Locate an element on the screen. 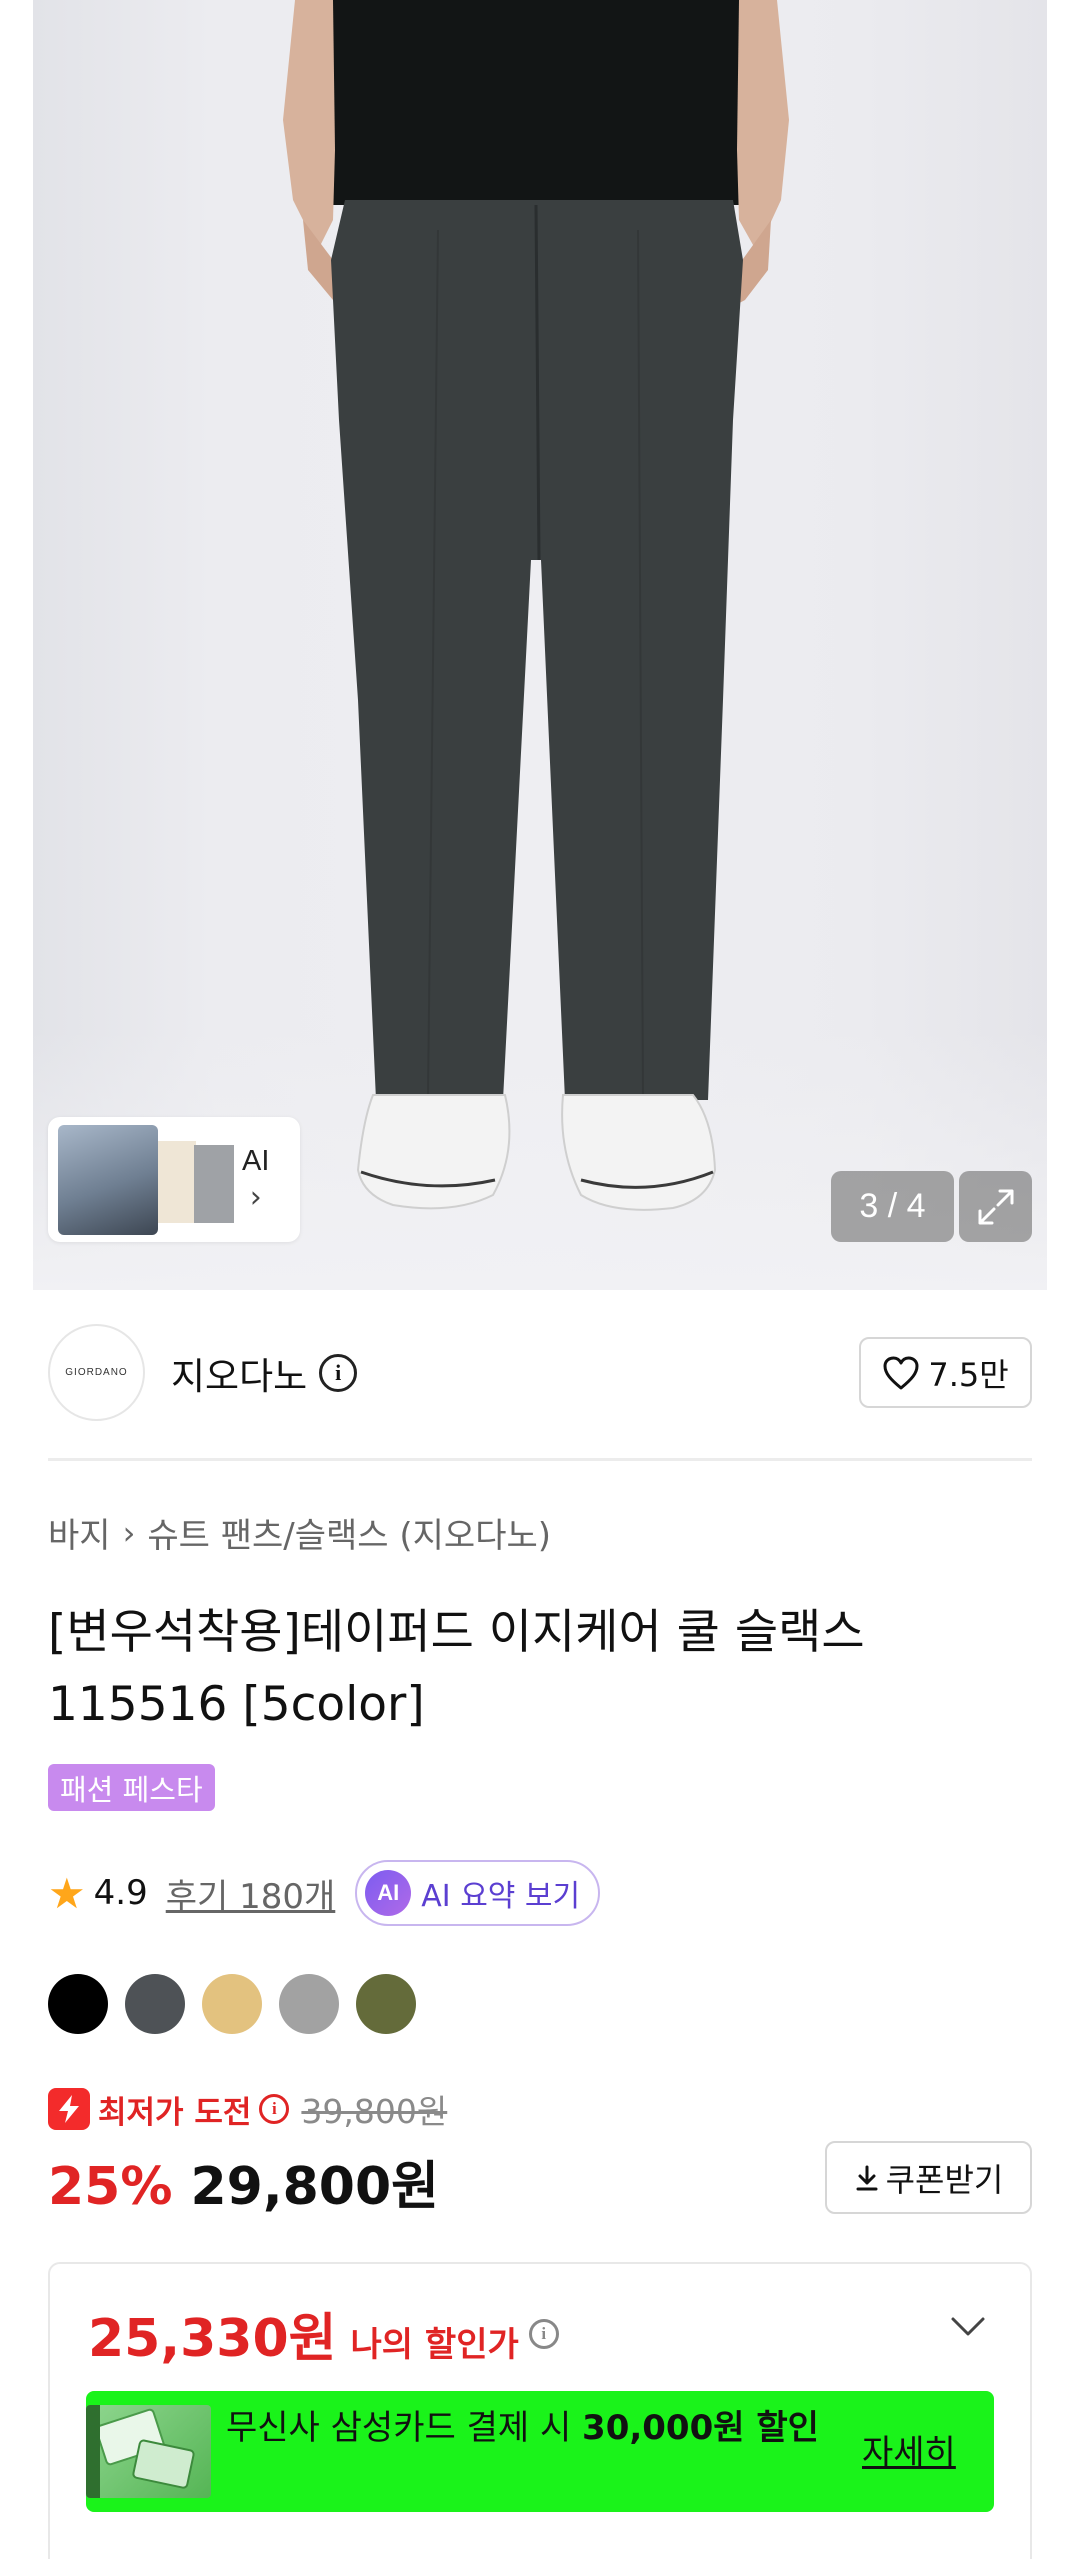  rating-row: ★ 4.9 후기 180개 AI AI 요약 보기 is located at coordinates (324, 1893).